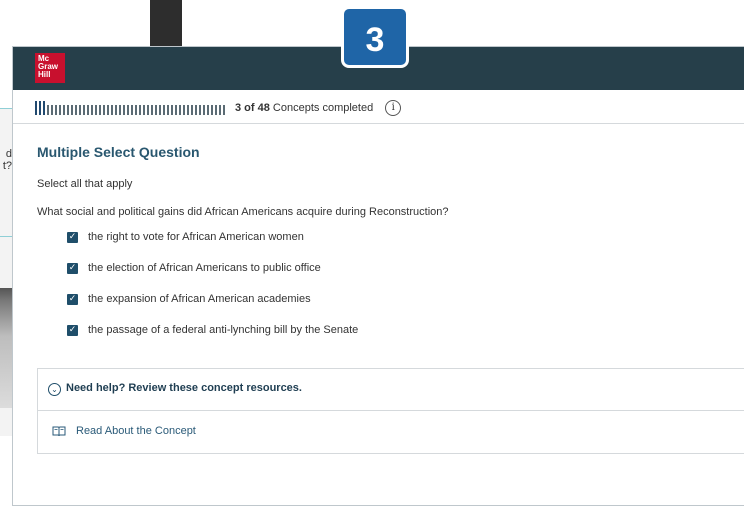 This screenshot has width=744, height=506. I want to click on progress-suffix: Concepts completed, so click(323, 108).